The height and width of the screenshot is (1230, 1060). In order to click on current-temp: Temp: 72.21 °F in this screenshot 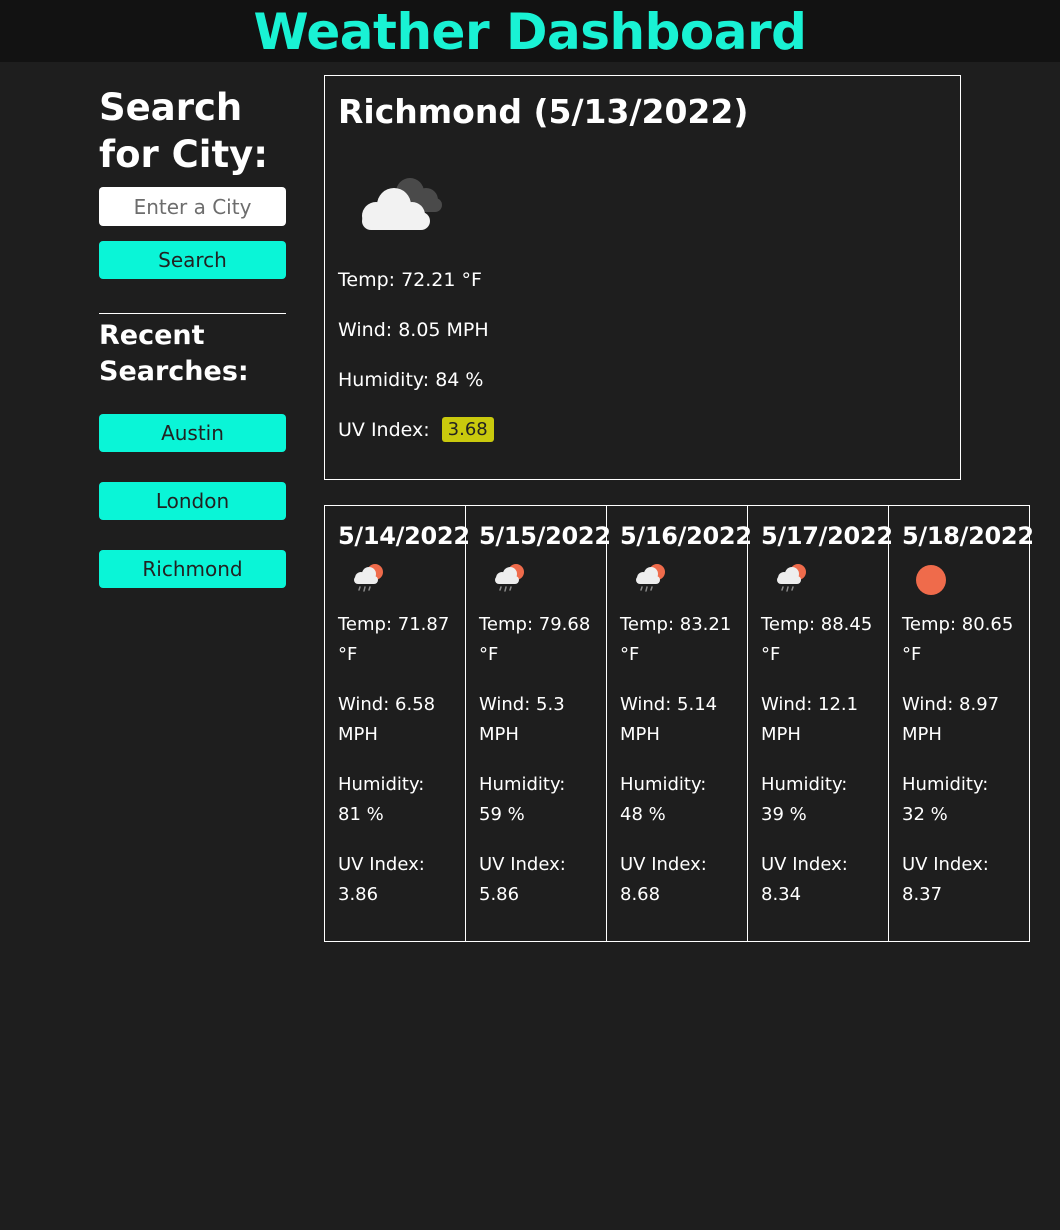, I will do `click(410, 280)`.